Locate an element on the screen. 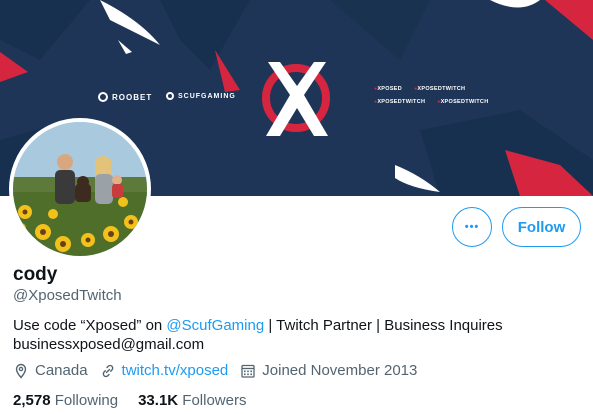 This screenshot has width=593, height=414. location: Canada is located at coordinates (50, 370).